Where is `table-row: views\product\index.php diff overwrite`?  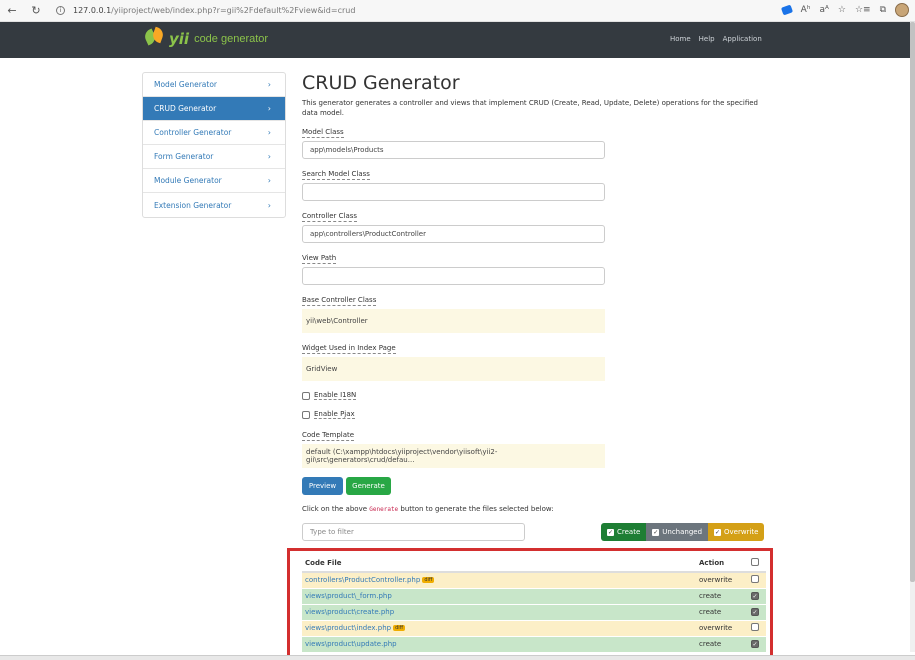 table-row: views\product\index.php diff overwrite is located at coordinates (534, 627).